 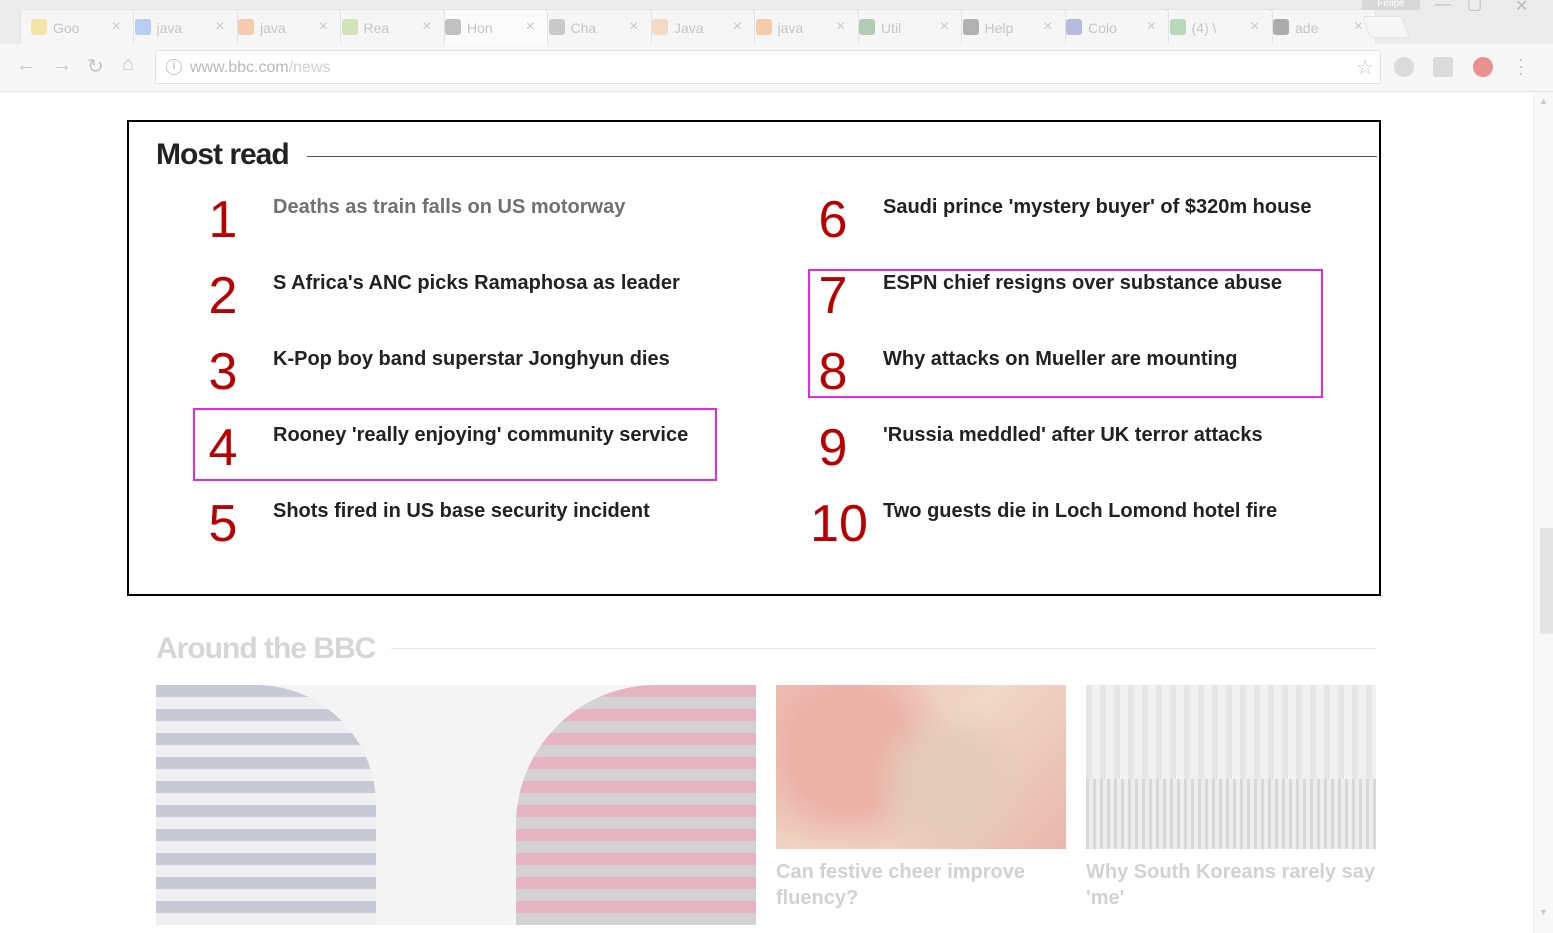 I want to click on korea-street-image, so click(x=1231, y=767).